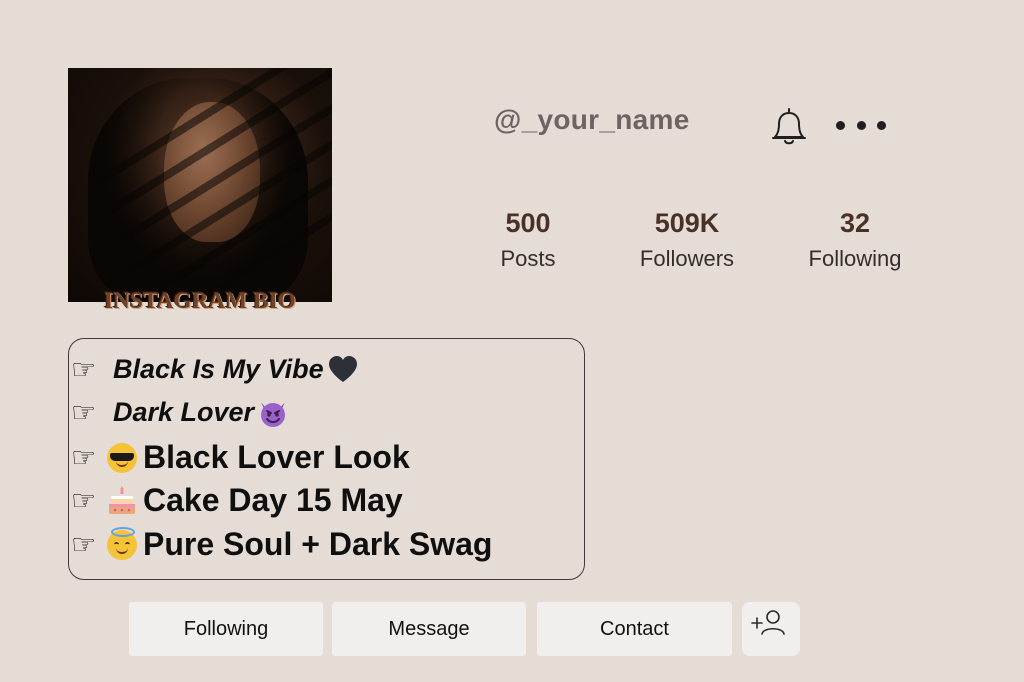 This screenshot has width=1024, height=682. What do you see at coordinates (200, 300) in the screenshot?
I see `photo-caption: INSTAGRAM BIO` at bounding box center [200, 300].